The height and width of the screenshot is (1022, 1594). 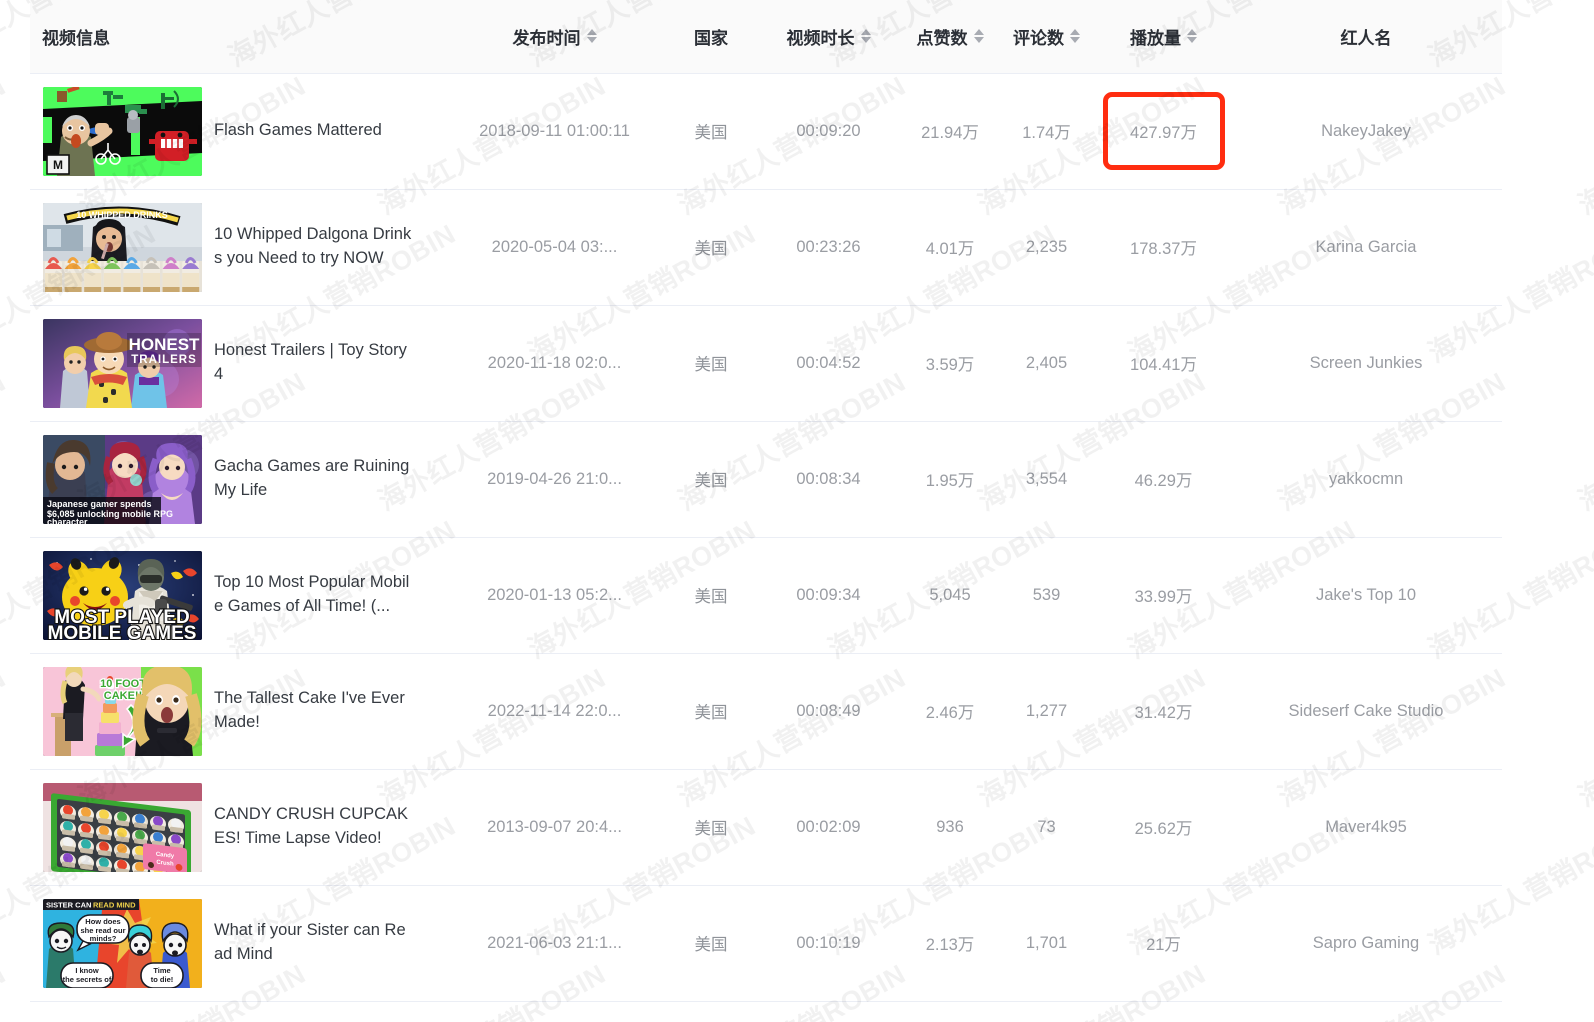 What do you see at coordinates (122, 711) in the screenshot?
I see `video-thumbnail-tallest-cake: 10 FOOT CAKE!!` at bounding box center [122, 711].